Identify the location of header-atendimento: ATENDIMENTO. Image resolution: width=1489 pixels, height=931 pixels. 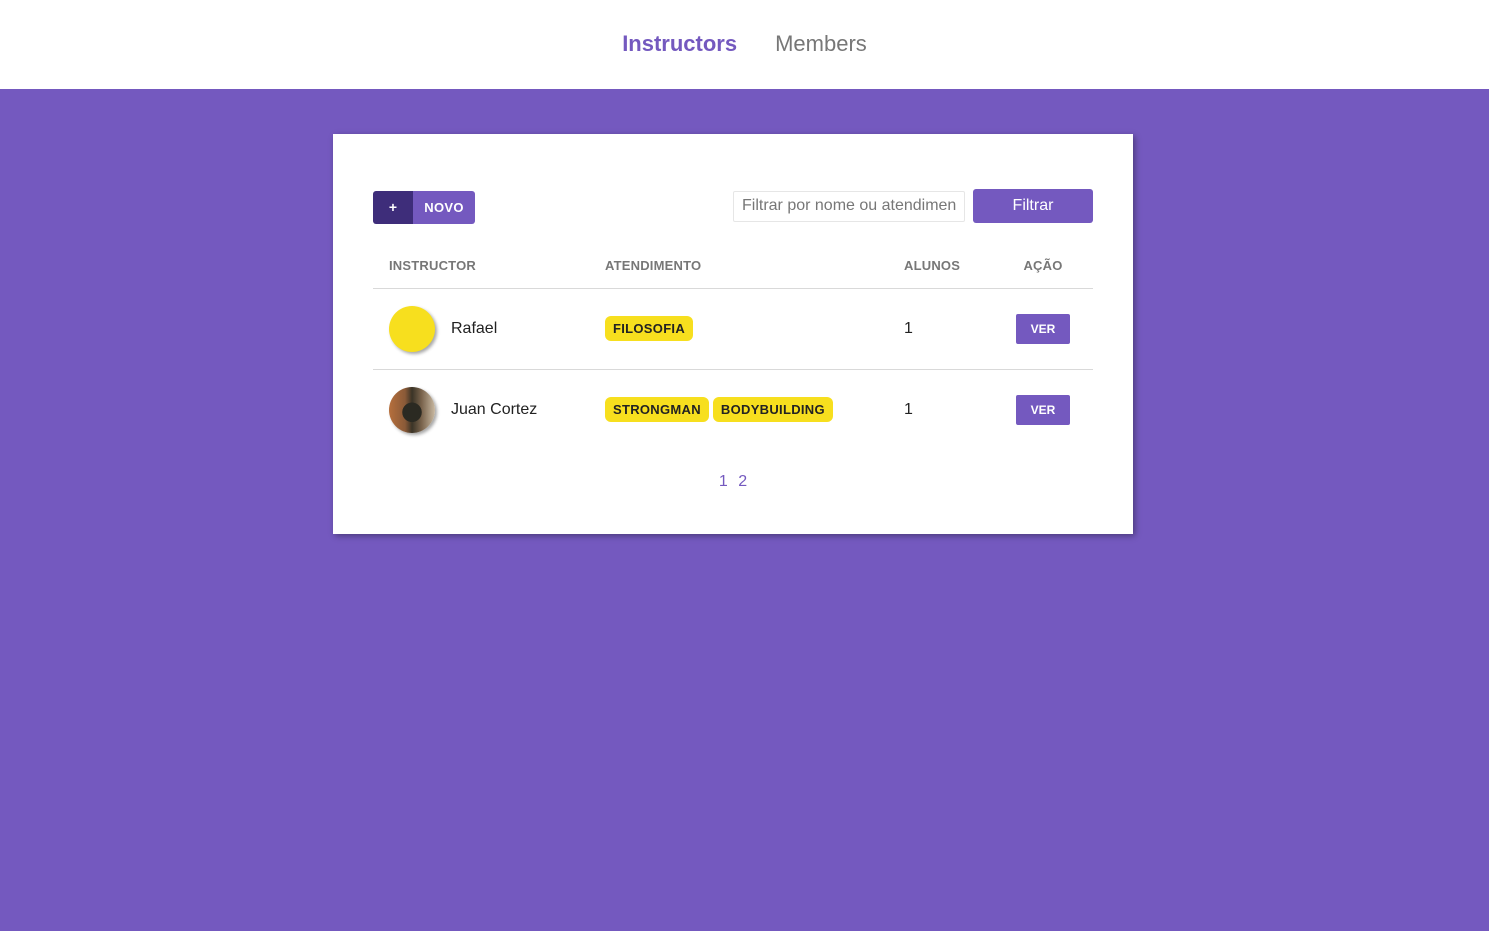
(738, 266).